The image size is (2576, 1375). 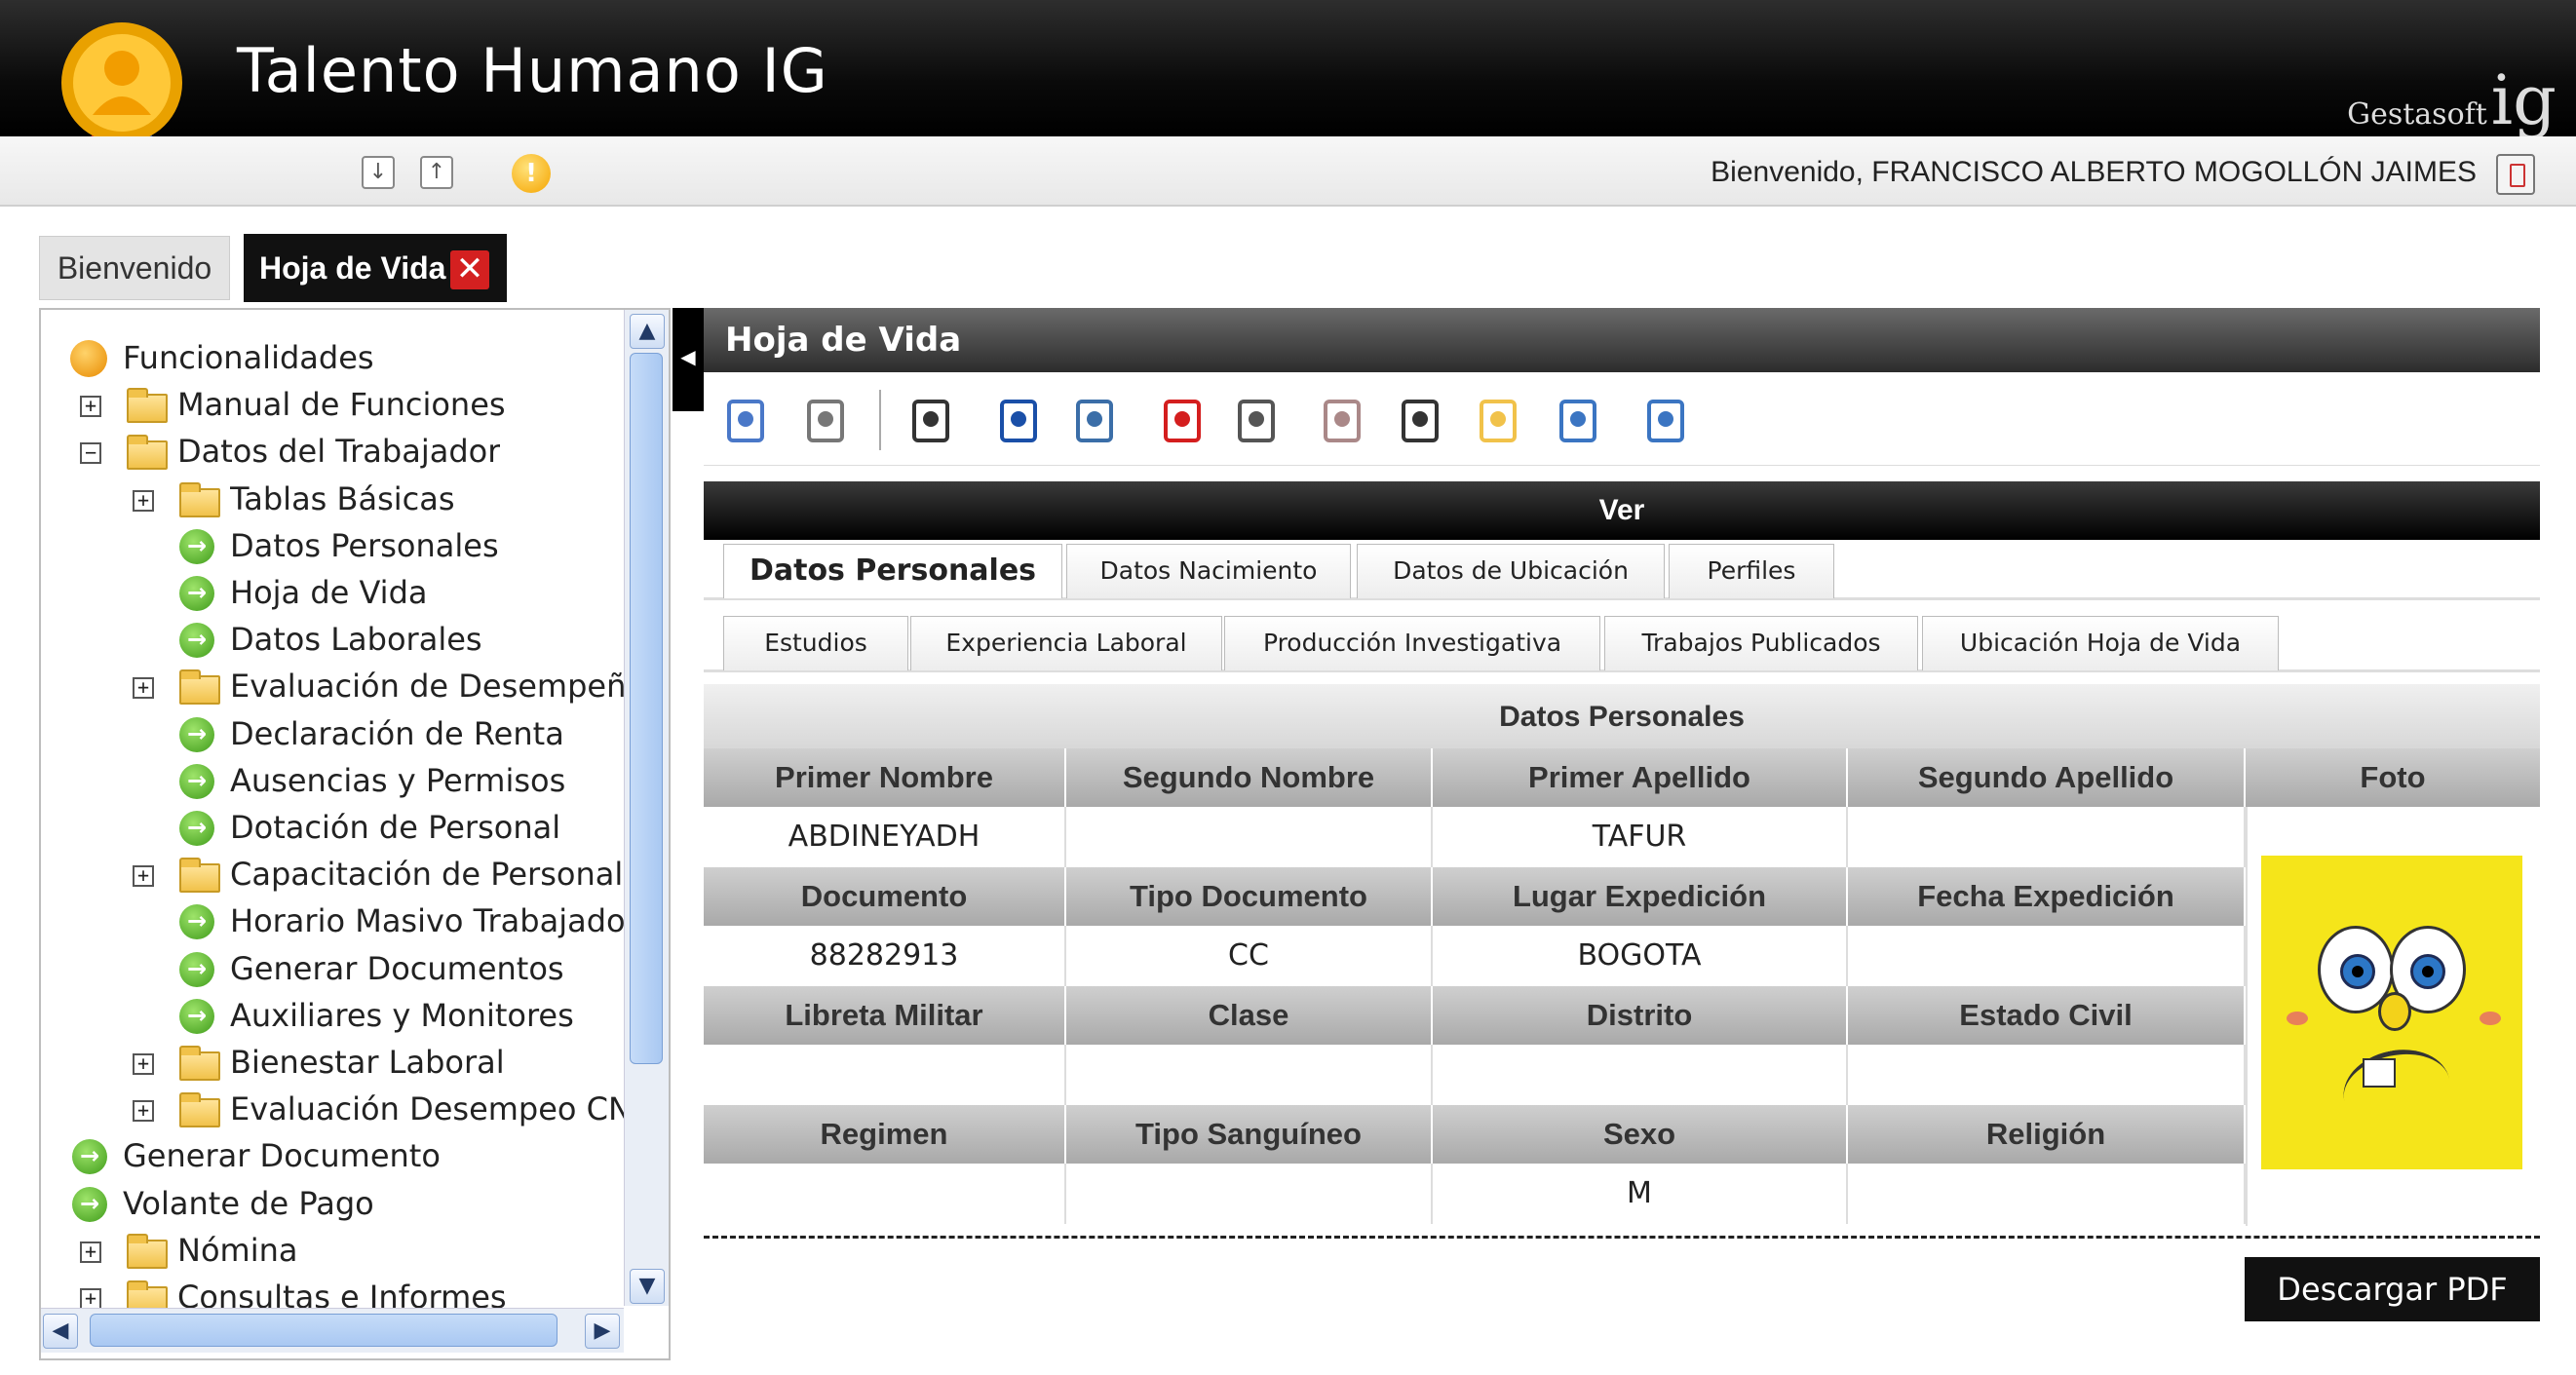 What do you see at coordinates (1249, 896) in the screenshot?
I see `grid-header: Tipo Documento` at bounding box center [1249, 896].